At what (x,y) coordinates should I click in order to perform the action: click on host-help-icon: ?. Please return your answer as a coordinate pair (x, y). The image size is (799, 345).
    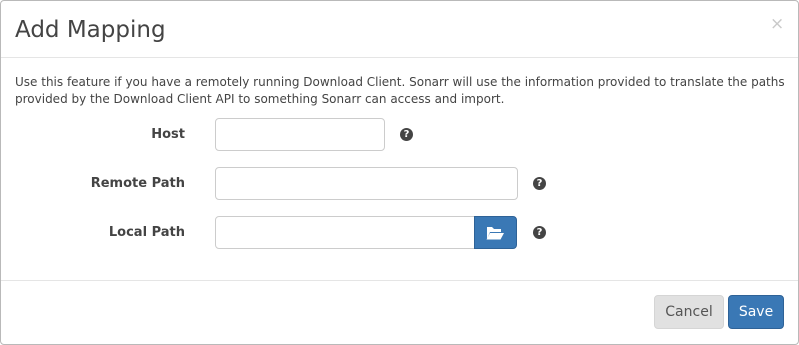
    Looking at the image, I should click on (406, 134).